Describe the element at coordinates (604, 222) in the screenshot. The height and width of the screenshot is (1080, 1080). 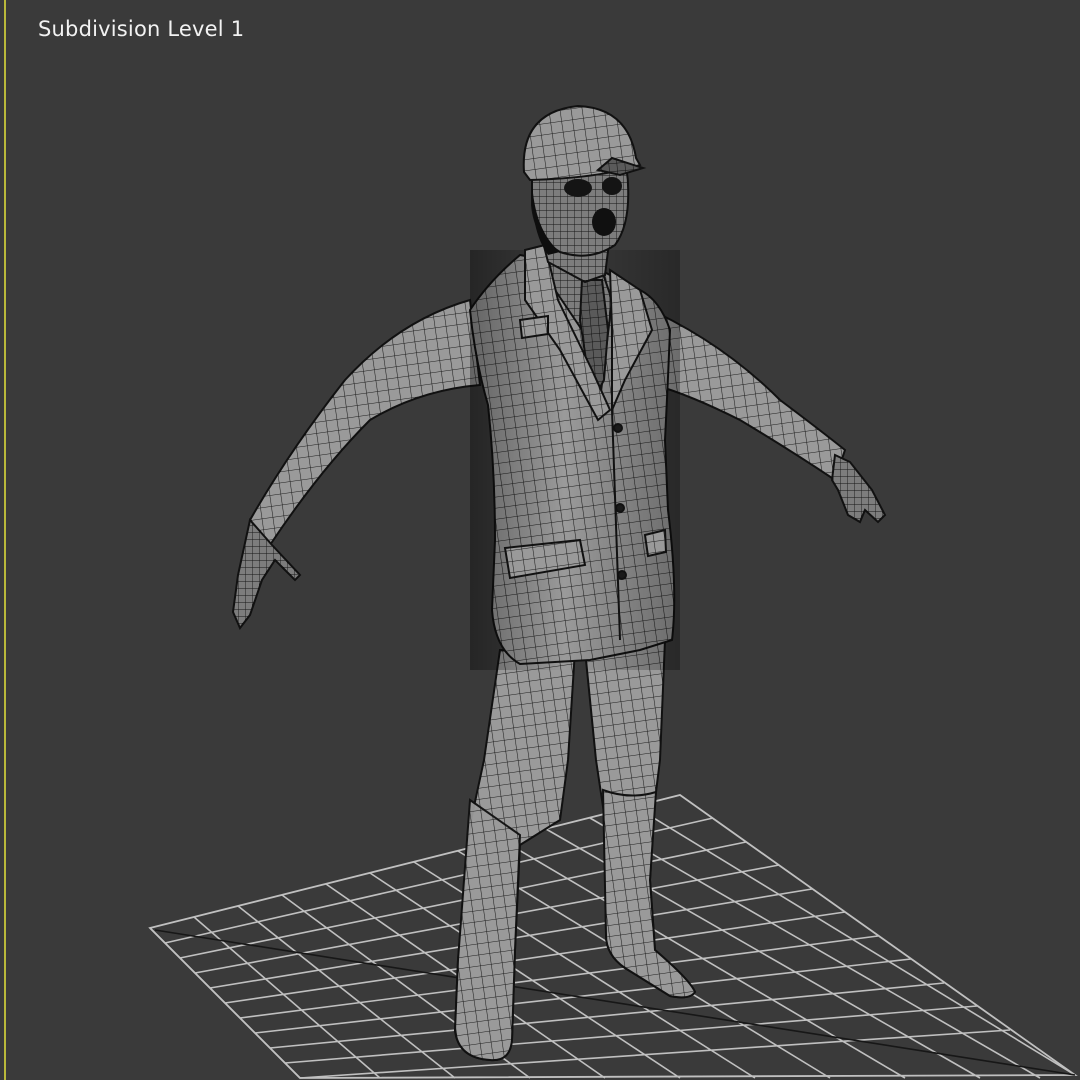
I see `mouth` at that location.